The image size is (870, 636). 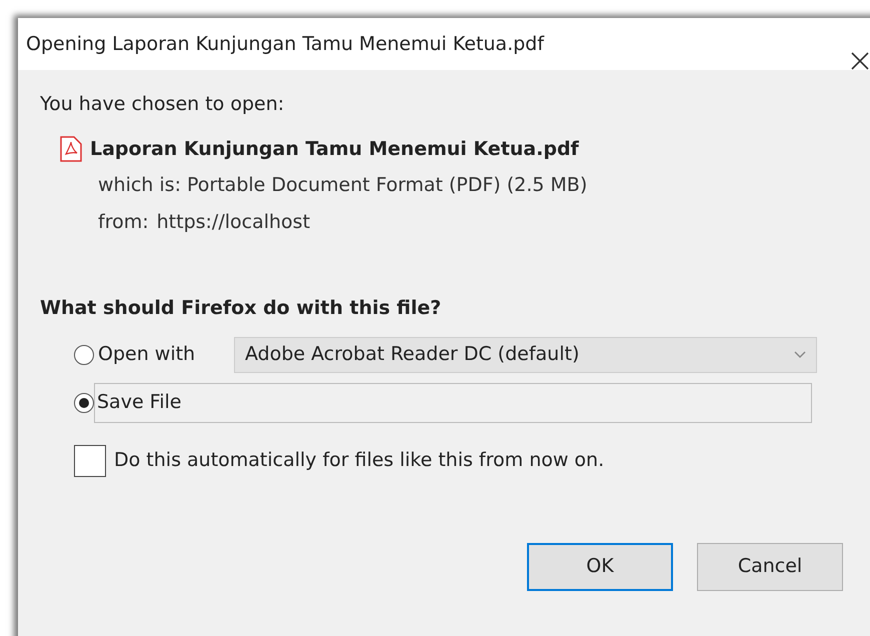 What do you see at coordinates (123, 222) in the screenshot?
I see `from-label: from:` at bounding box center [123, 222].